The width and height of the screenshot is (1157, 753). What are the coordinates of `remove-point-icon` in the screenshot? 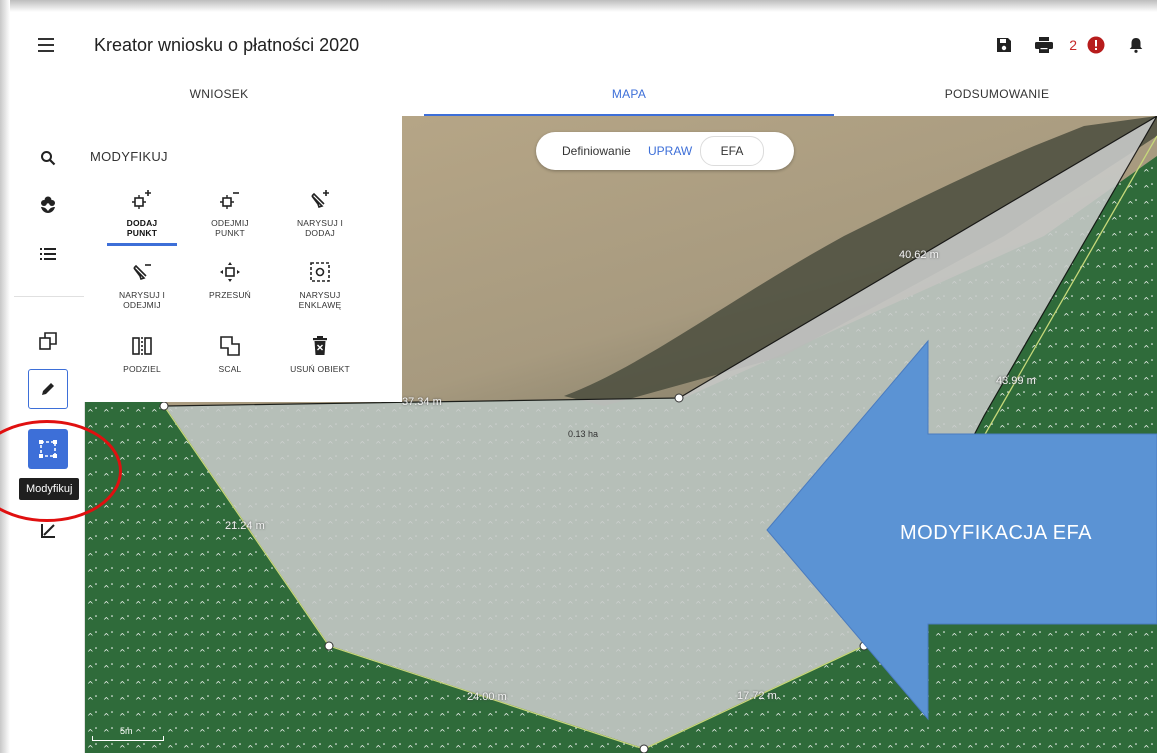 It's located at (230, 200).